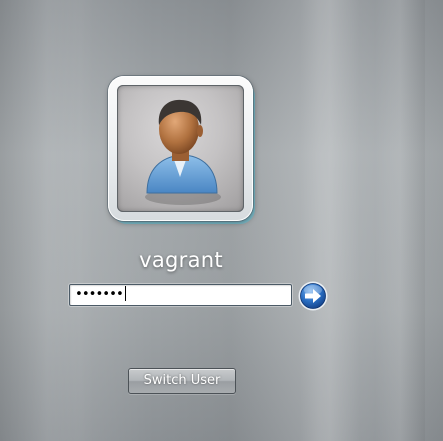  I want to click on username-label: vagrant, so click(181, 260).